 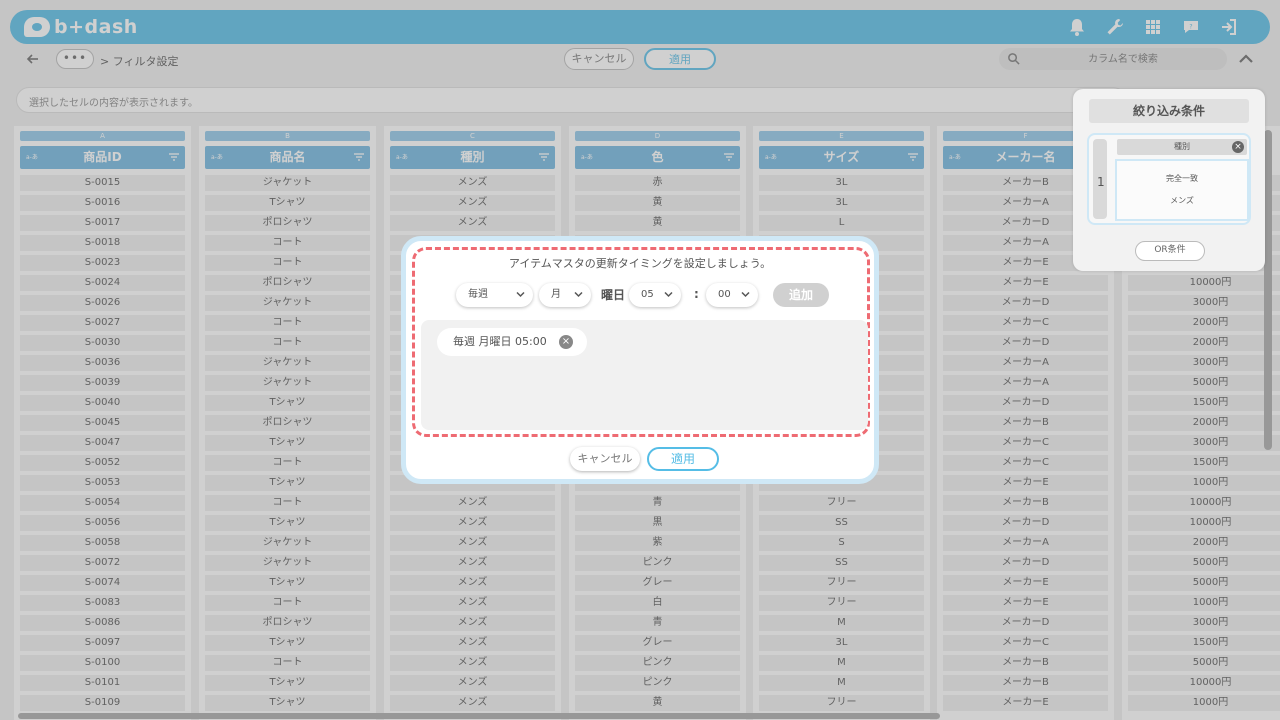 I want to click on hour-value: 05, so click(x=647, y=294).